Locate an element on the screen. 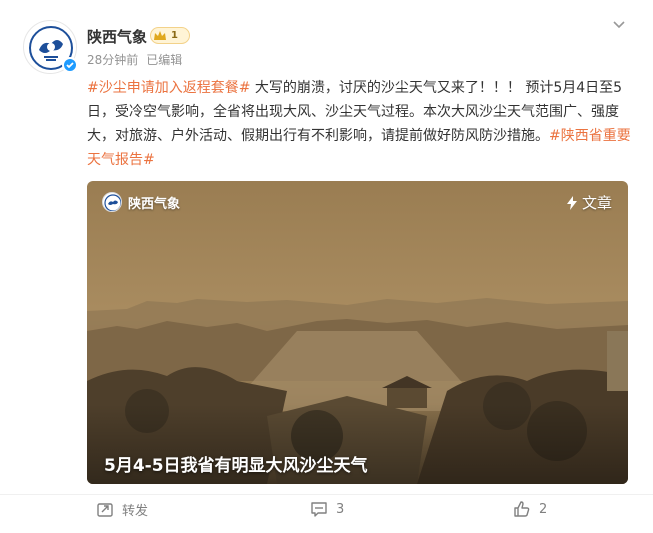 The width and height of the screenshot is (653, 533). repost-label: 转发 is located at coordinates (135, 511).